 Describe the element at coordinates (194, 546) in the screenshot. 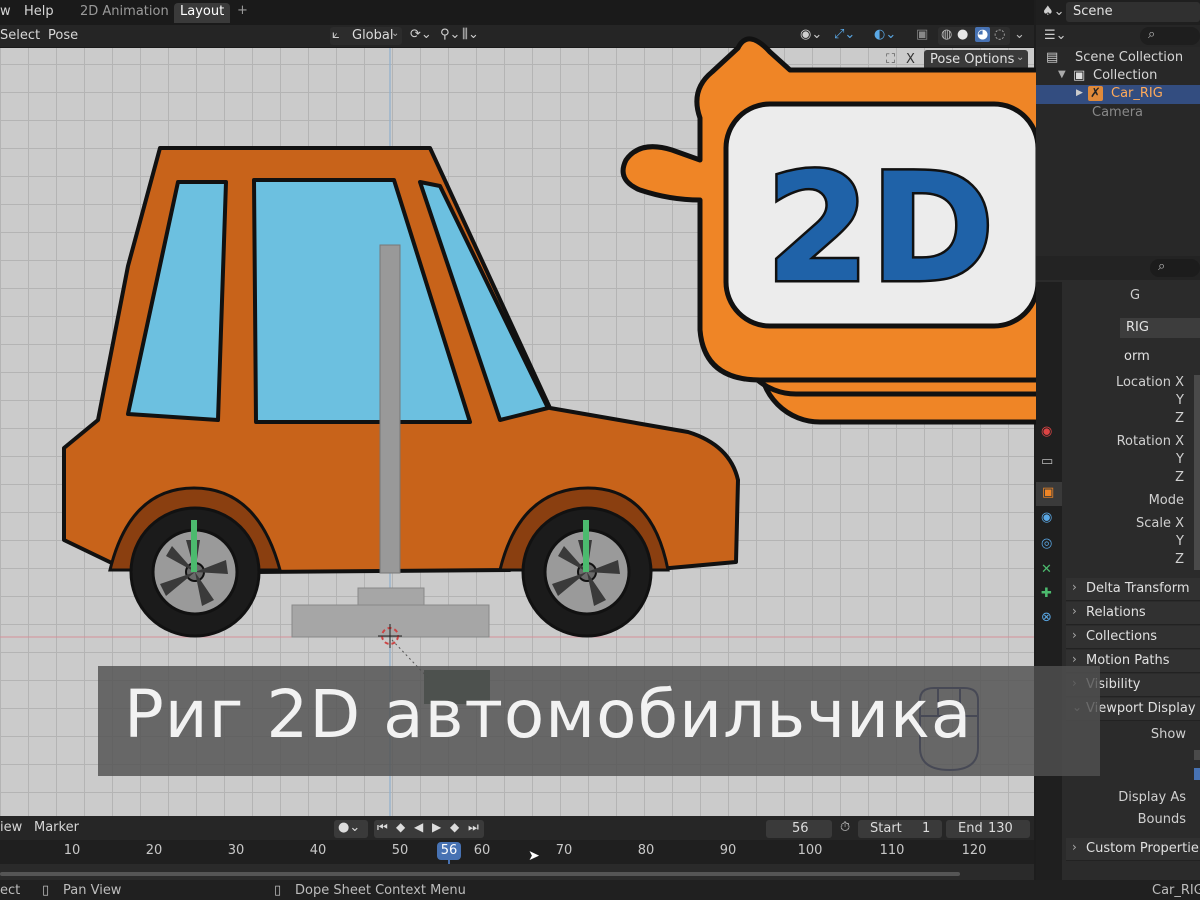

I see `rear-wheel-bone` at that location.